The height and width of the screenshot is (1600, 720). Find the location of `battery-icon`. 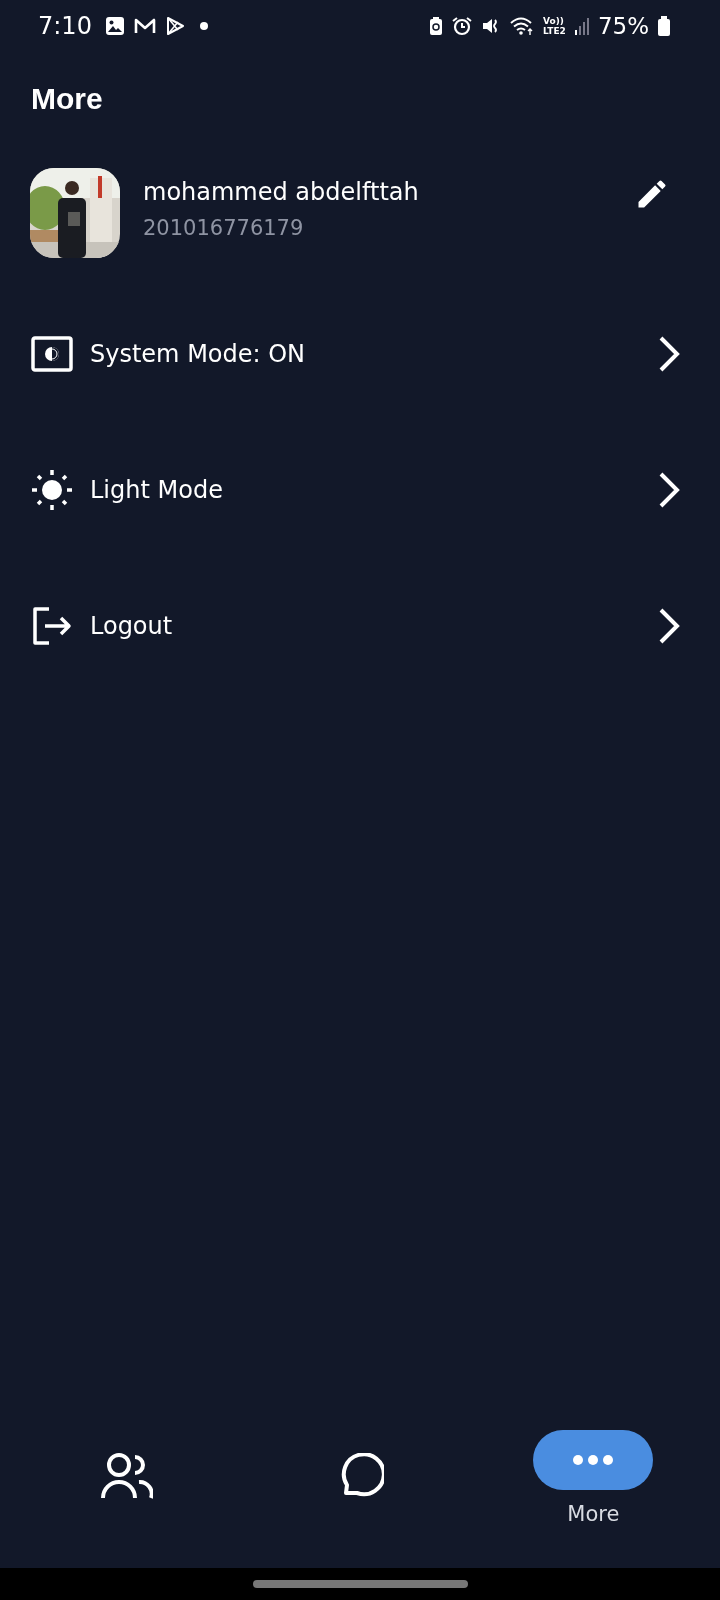

battery-icon is located at coordinates (664, 26).